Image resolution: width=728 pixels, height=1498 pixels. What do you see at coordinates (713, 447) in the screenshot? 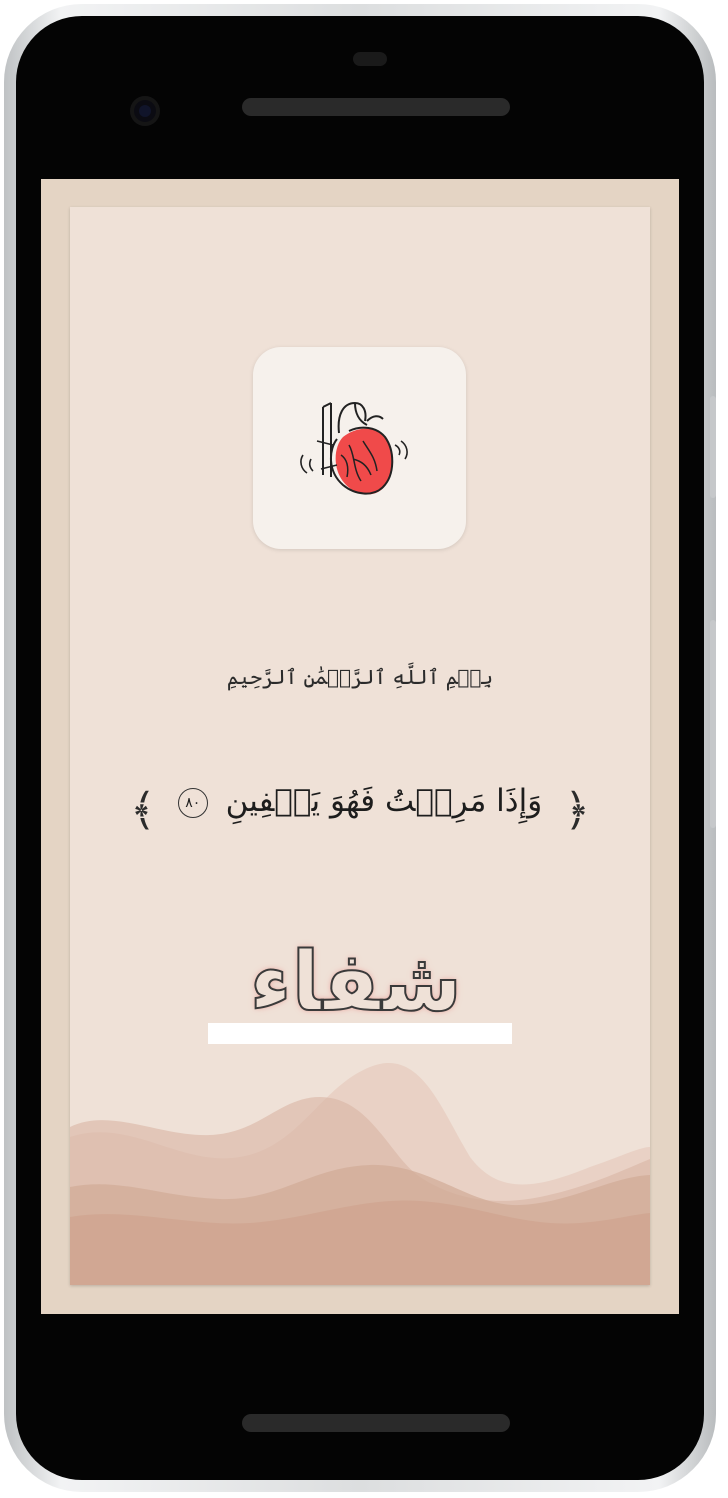
I see `power-button` at bounding box center [713, 447].